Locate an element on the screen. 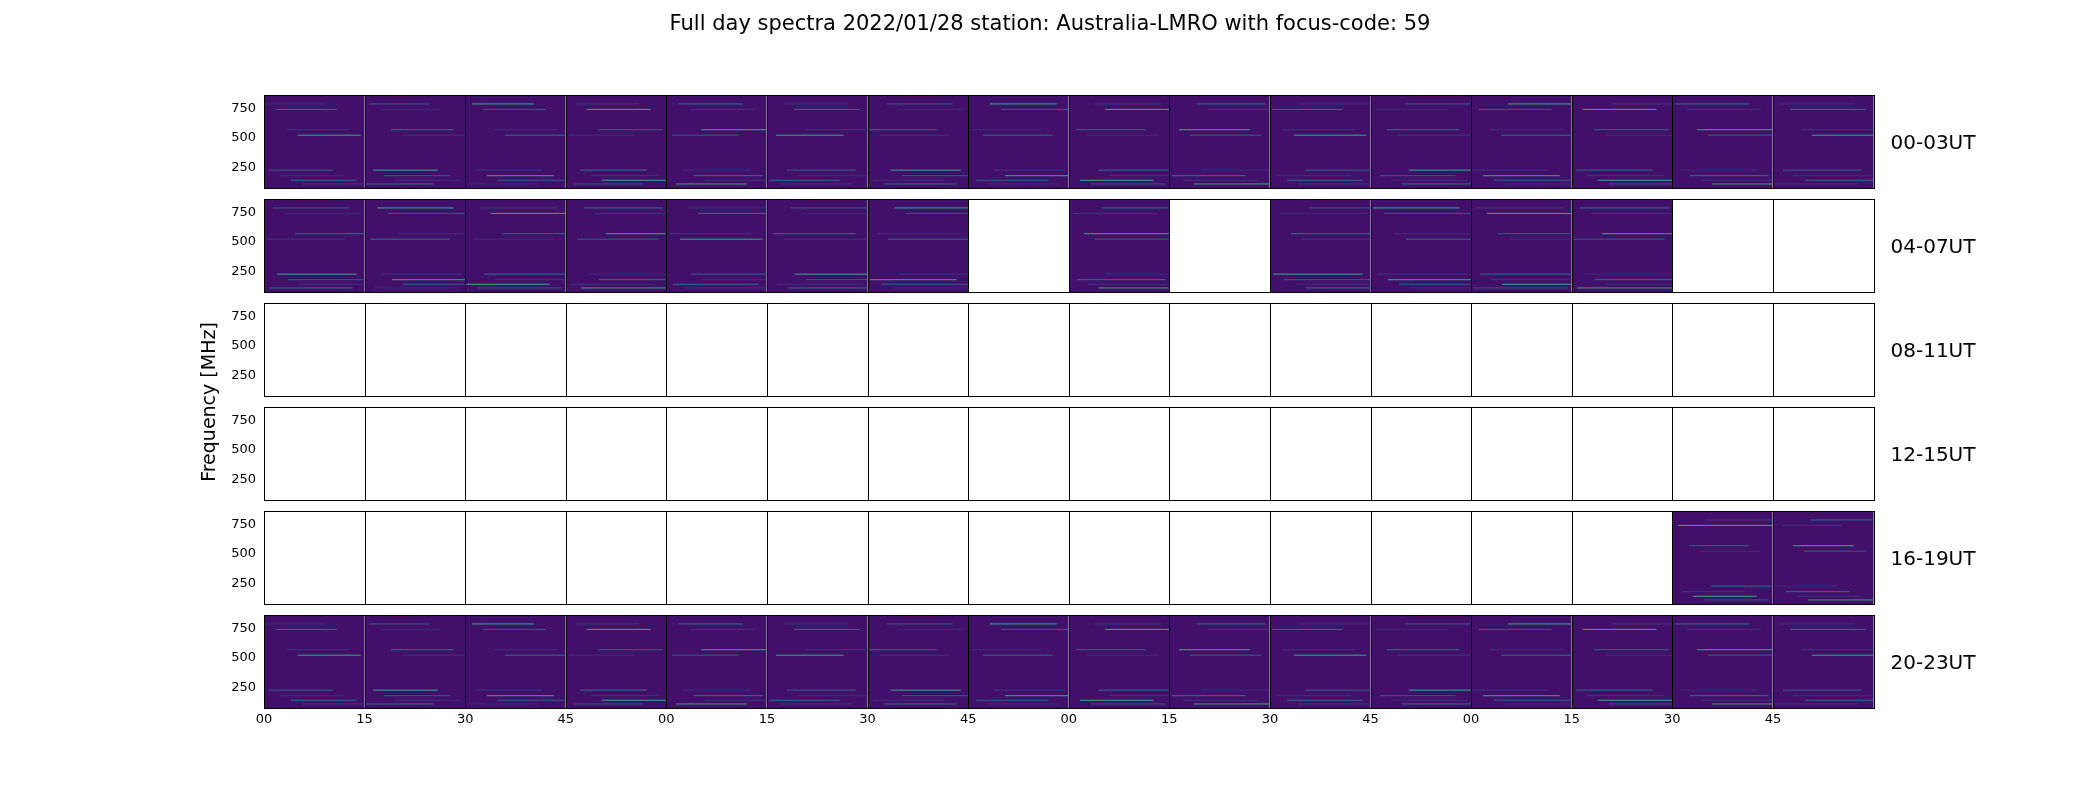 The height and width of the screenshot is (800, 2100). figure-title: Full day spectra 2022/01/28 station: Australia-LMRO with focus-code: 59 is located at coordinates (1050, 23).